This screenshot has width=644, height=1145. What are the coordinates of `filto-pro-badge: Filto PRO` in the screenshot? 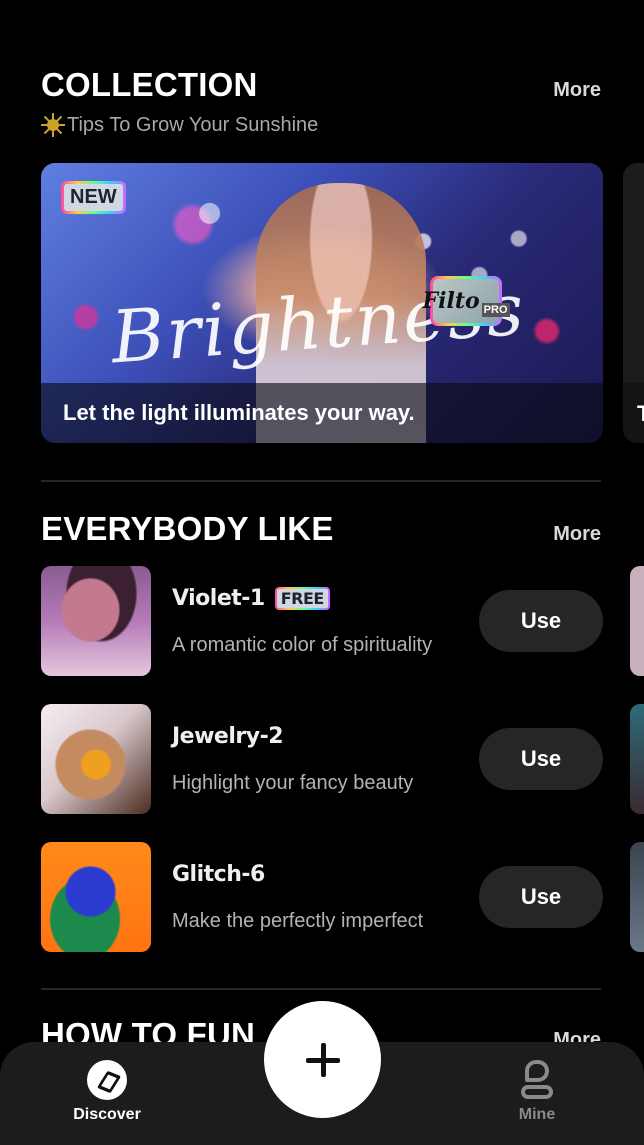 It's located at (466, 301).